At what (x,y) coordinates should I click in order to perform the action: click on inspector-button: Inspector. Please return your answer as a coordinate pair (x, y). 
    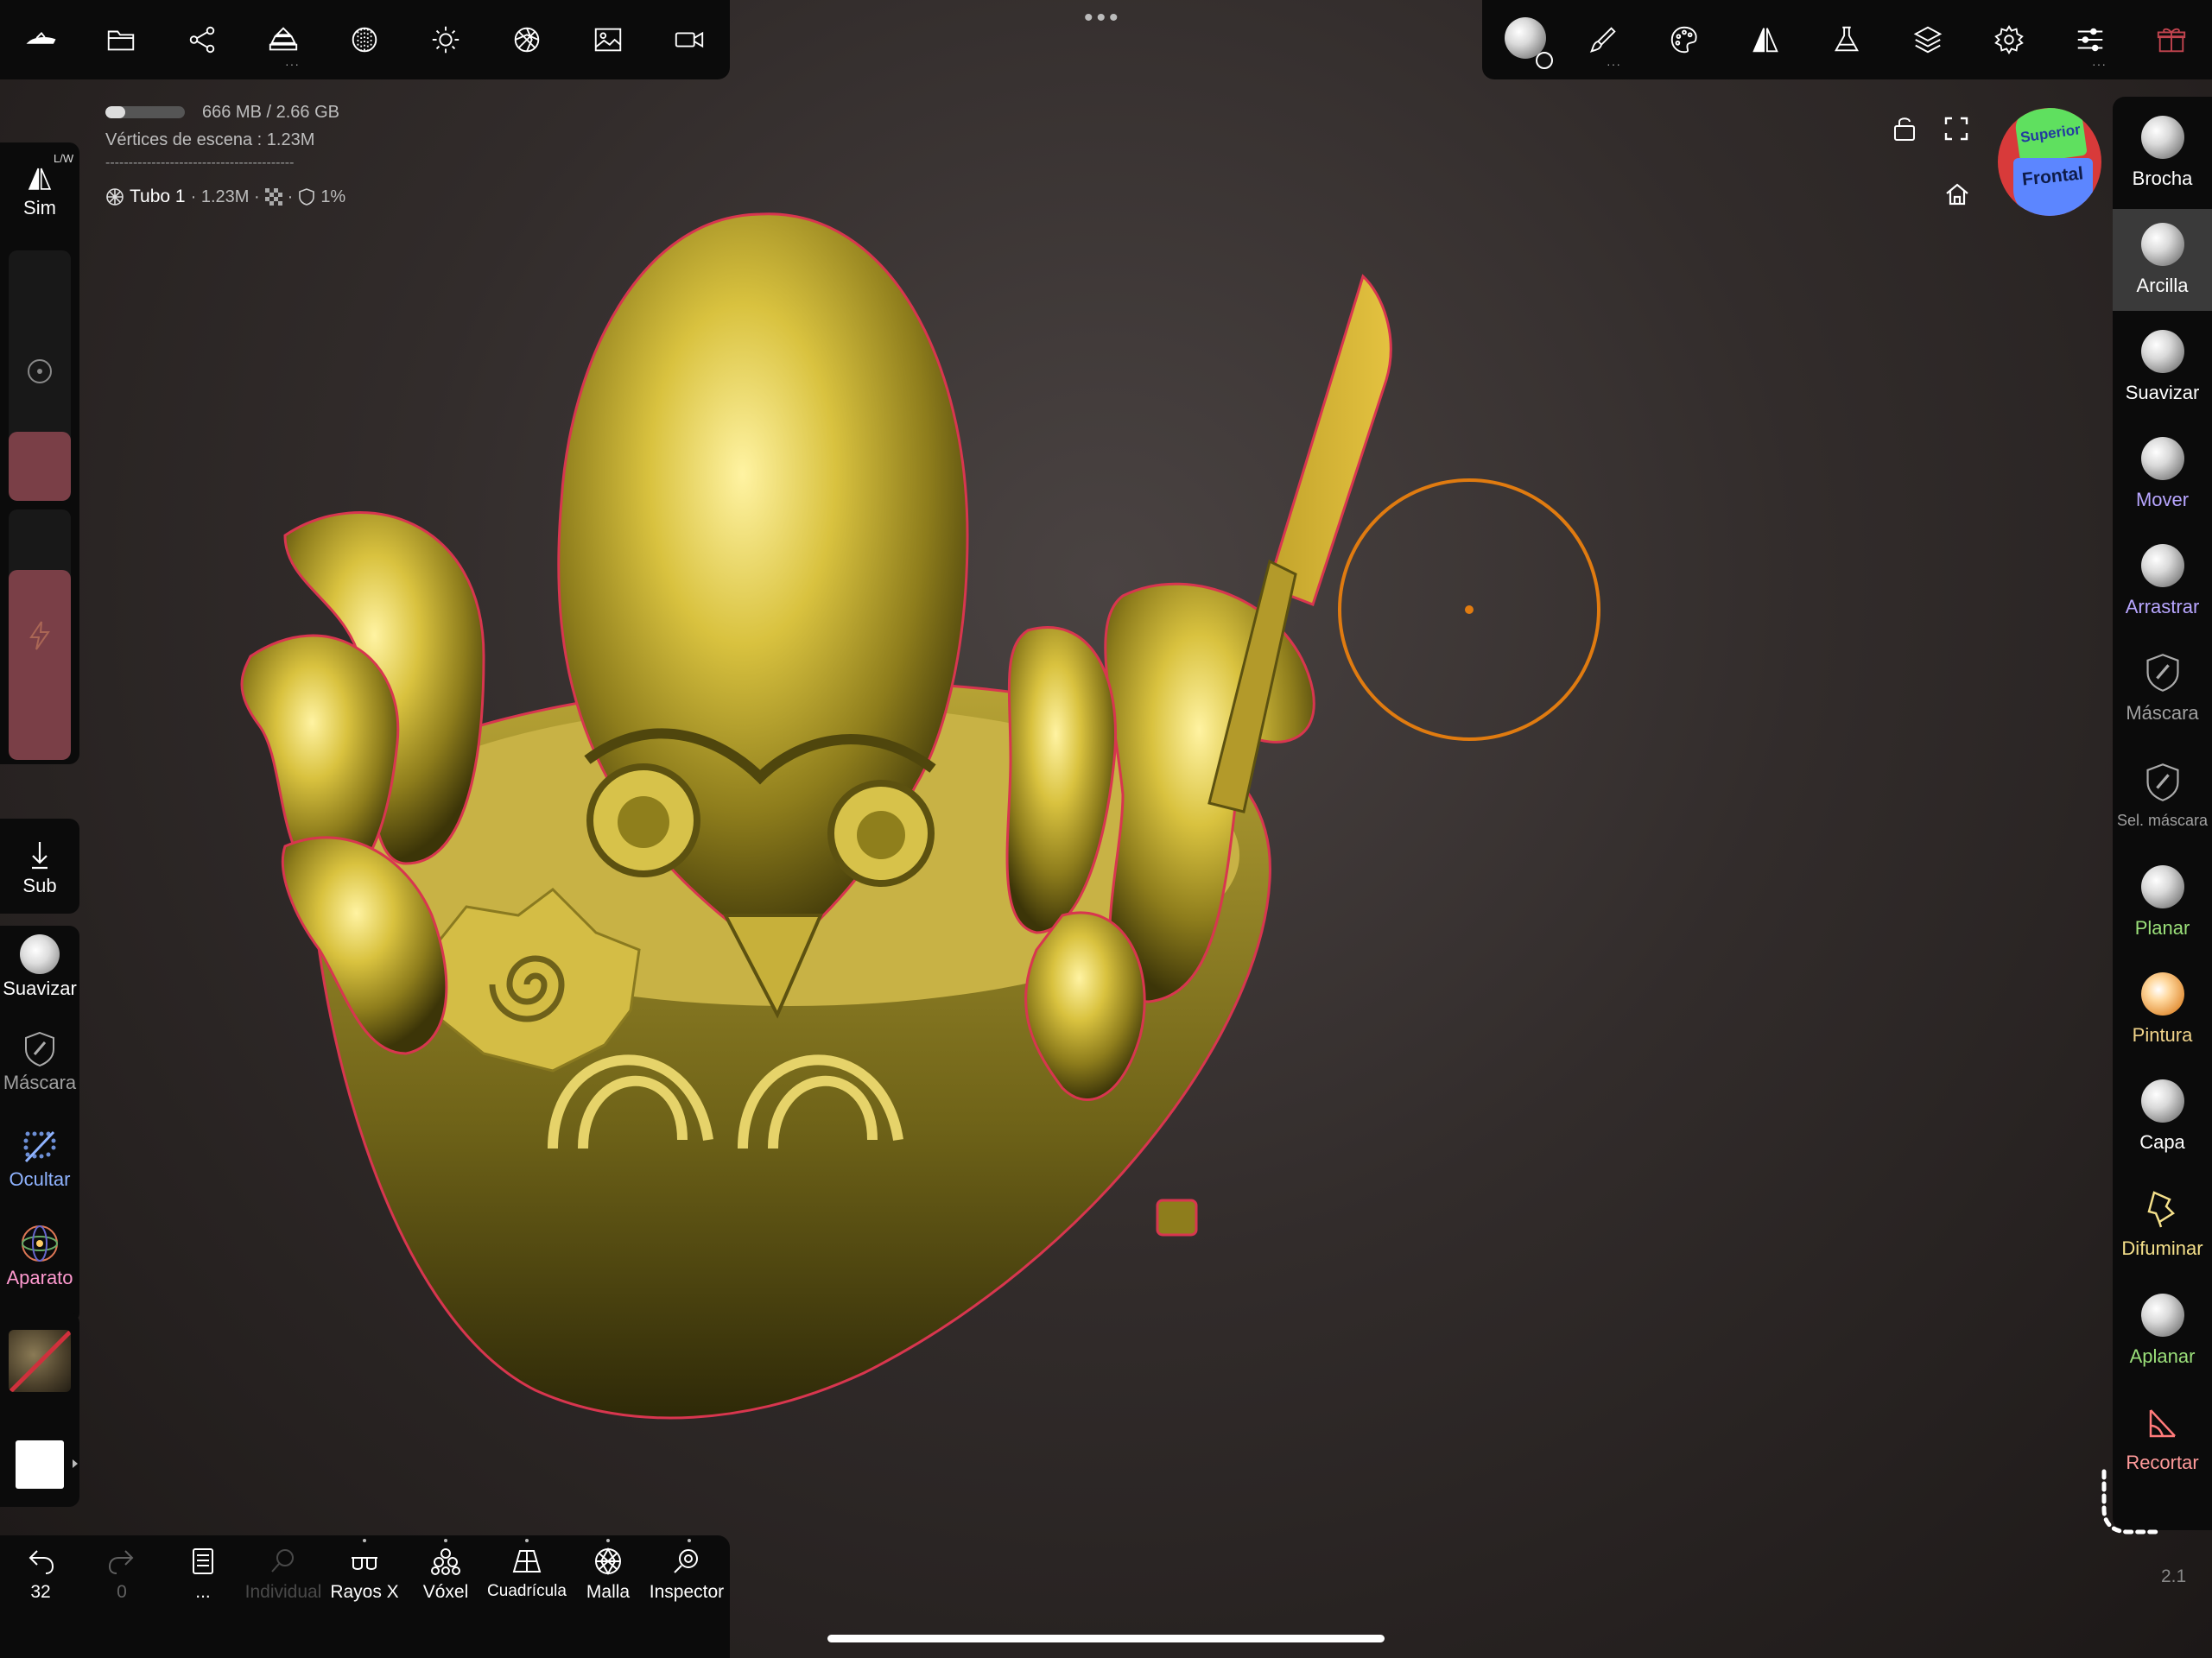
    Looking at the image, I should click on (686, 1574).